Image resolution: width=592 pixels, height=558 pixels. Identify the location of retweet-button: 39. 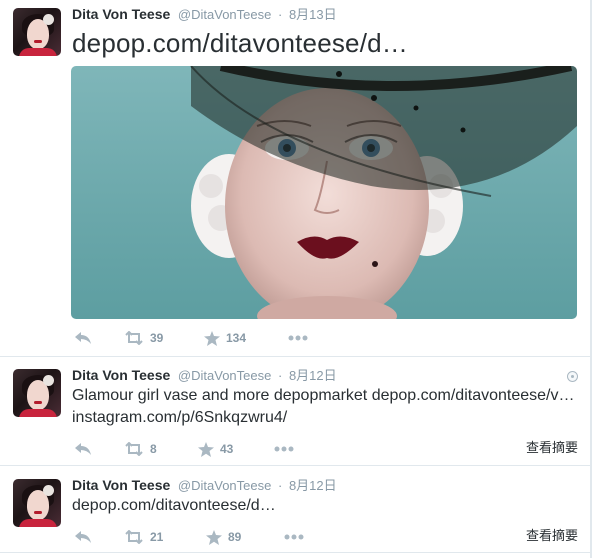
(143, 338).